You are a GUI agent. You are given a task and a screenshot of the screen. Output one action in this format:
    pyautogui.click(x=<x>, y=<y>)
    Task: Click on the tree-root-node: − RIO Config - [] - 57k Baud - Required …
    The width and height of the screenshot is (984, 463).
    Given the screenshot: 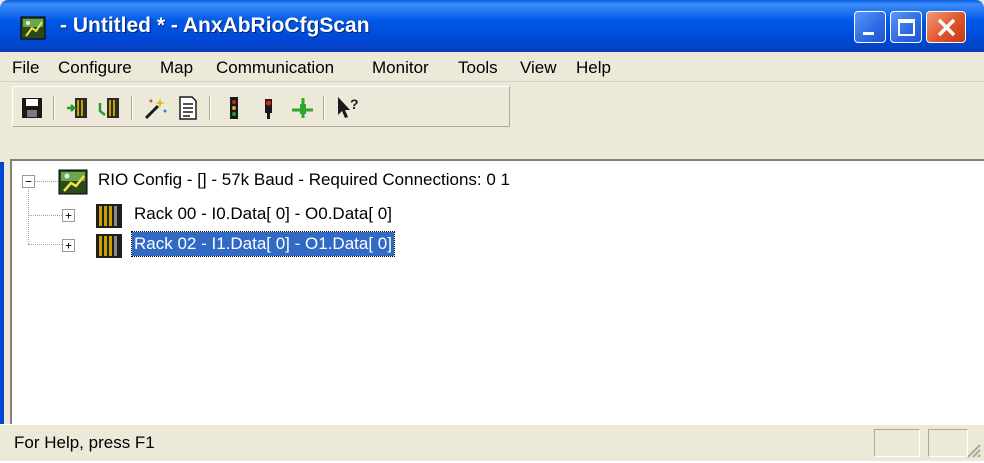 What is the action you would take?
    pyautogui.click(x=332, y=182)
    